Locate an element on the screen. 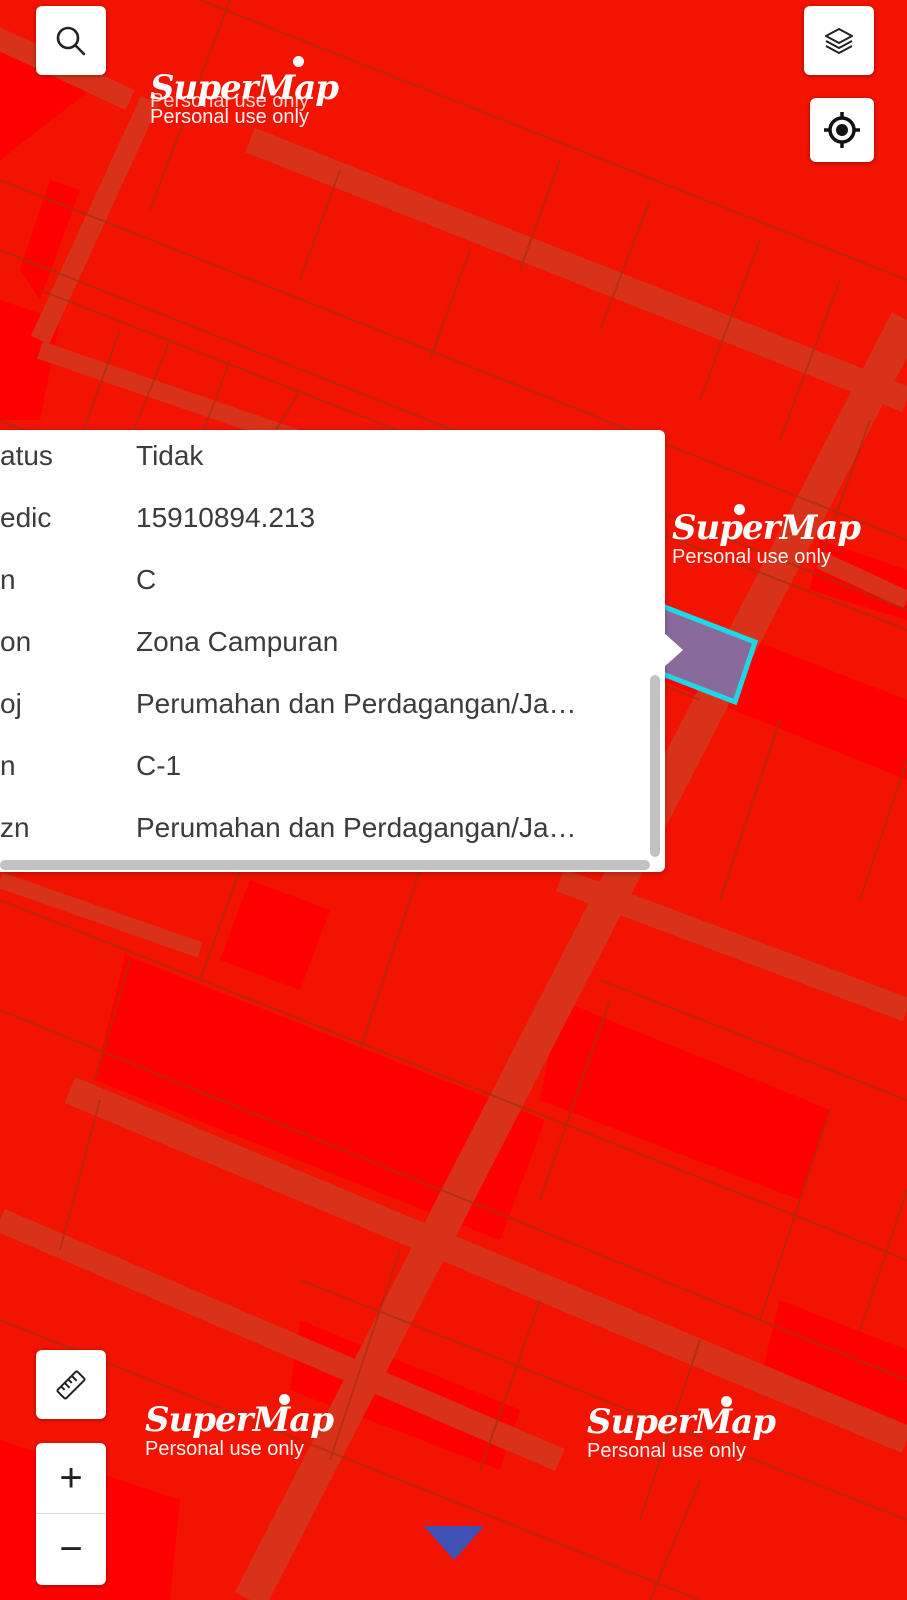 The height and width of the screenshot is (1600, 907). triangle-down-icon is located at coordinates (454, 1543).